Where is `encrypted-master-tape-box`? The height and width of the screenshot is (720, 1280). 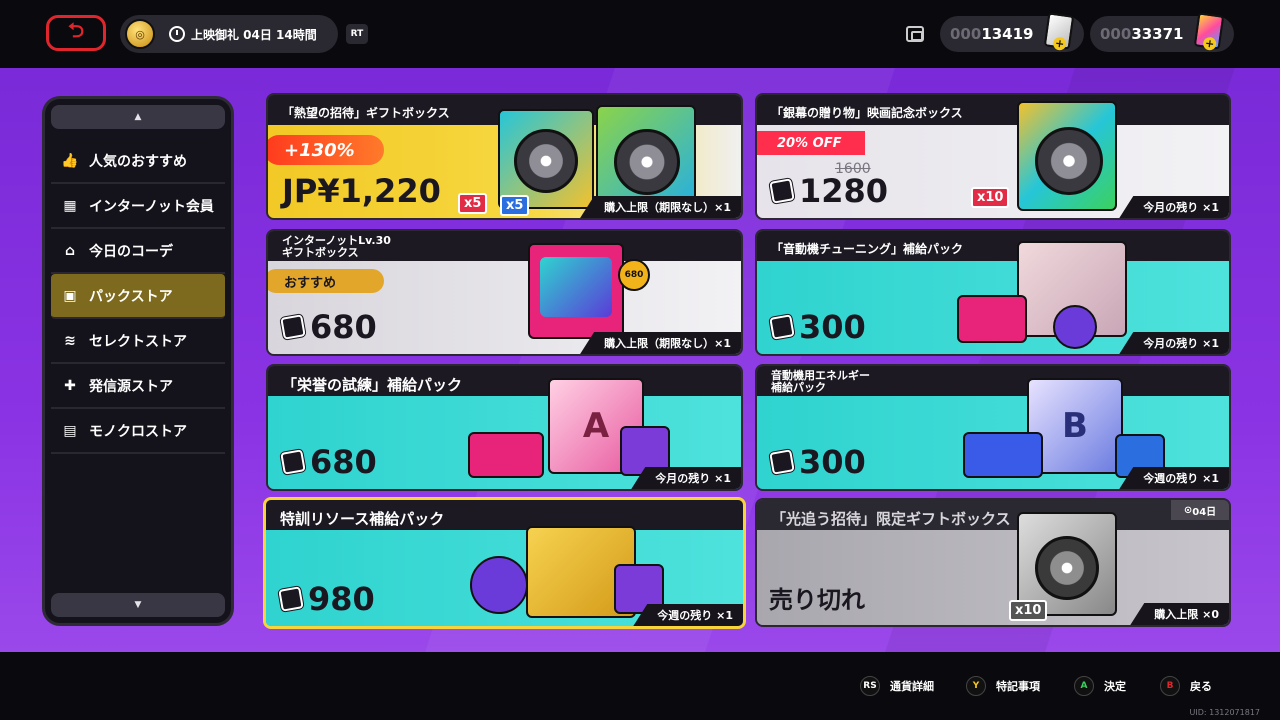
encrypted-master-tape-box is located at coordinates (546, 159).